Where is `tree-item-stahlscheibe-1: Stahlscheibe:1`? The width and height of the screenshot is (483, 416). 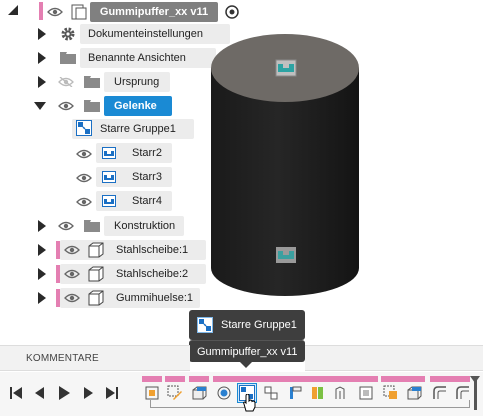 tree-item-stahlscheibe-1: Stahlscheibe:1 is located at coordinates (133, 250).